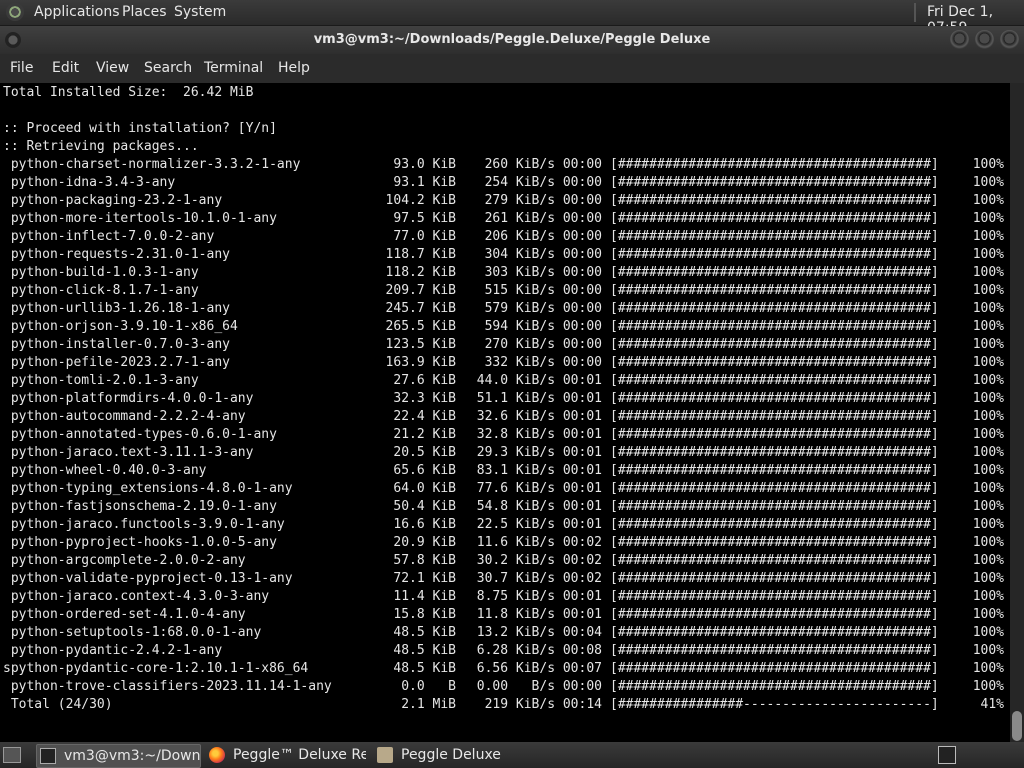 The height and width of the screenshot is (768, 1024). I want to click on package-name: python-inflect-7.0.0-2-any, so click(109, 236).